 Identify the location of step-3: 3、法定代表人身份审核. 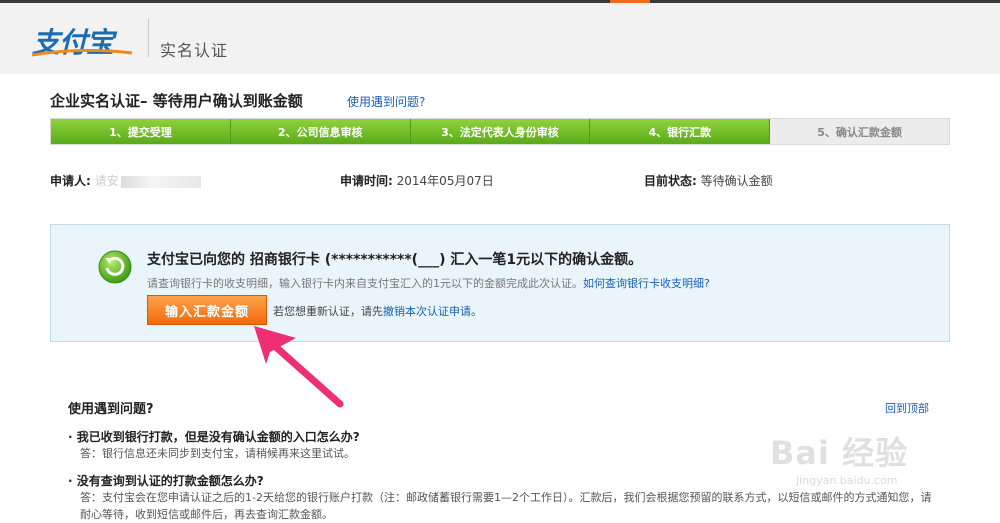
(500, 131).